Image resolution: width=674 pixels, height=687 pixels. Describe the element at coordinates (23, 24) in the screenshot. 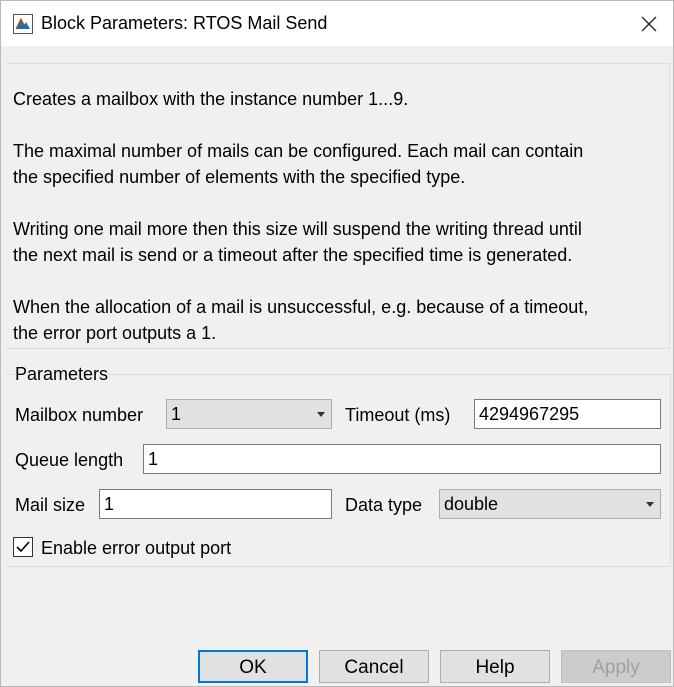

I see `simulink-block-icon` at that location.